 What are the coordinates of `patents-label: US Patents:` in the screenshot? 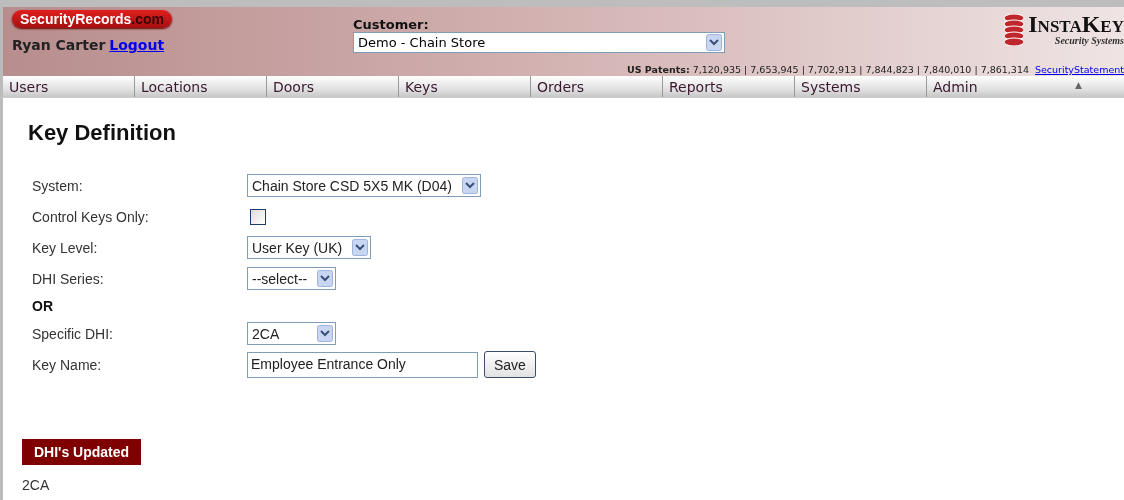 It's located at (658, 69).